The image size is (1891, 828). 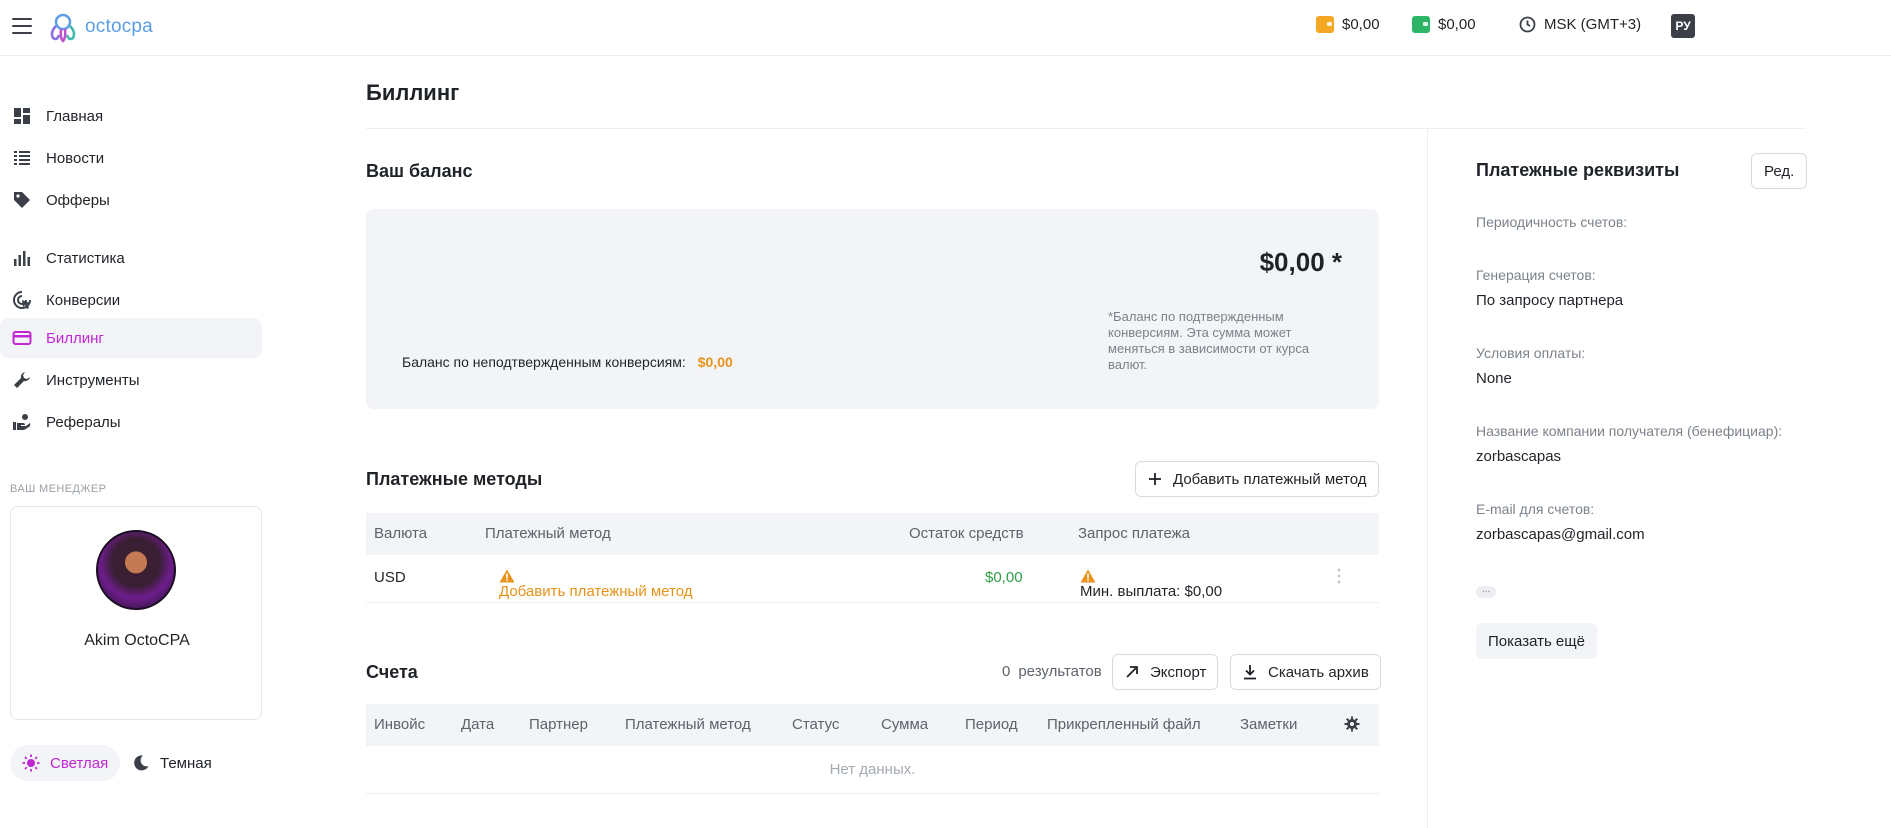 I want to click on row-menu-icon, so click(x=1339, y=578).